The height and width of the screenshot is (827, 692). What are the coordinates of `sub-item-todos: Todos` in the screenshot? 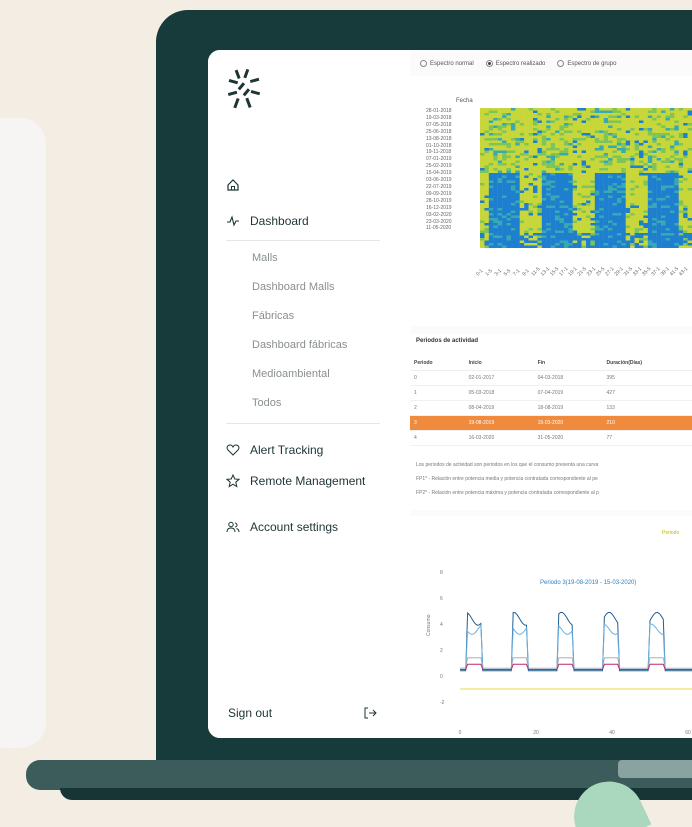 It's located at (266, 403).